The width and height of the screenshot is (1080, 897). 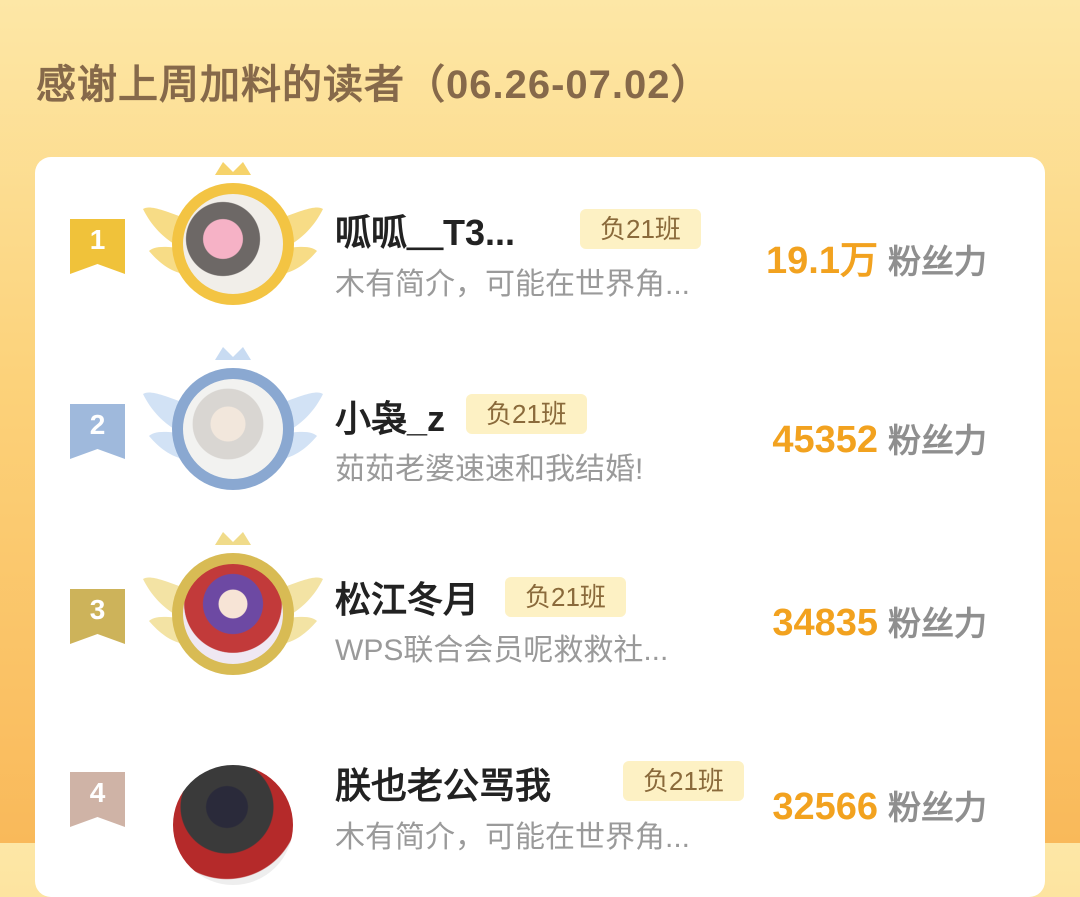 I want to click on rank-badge-1: 1, so click(x=97, y=249).